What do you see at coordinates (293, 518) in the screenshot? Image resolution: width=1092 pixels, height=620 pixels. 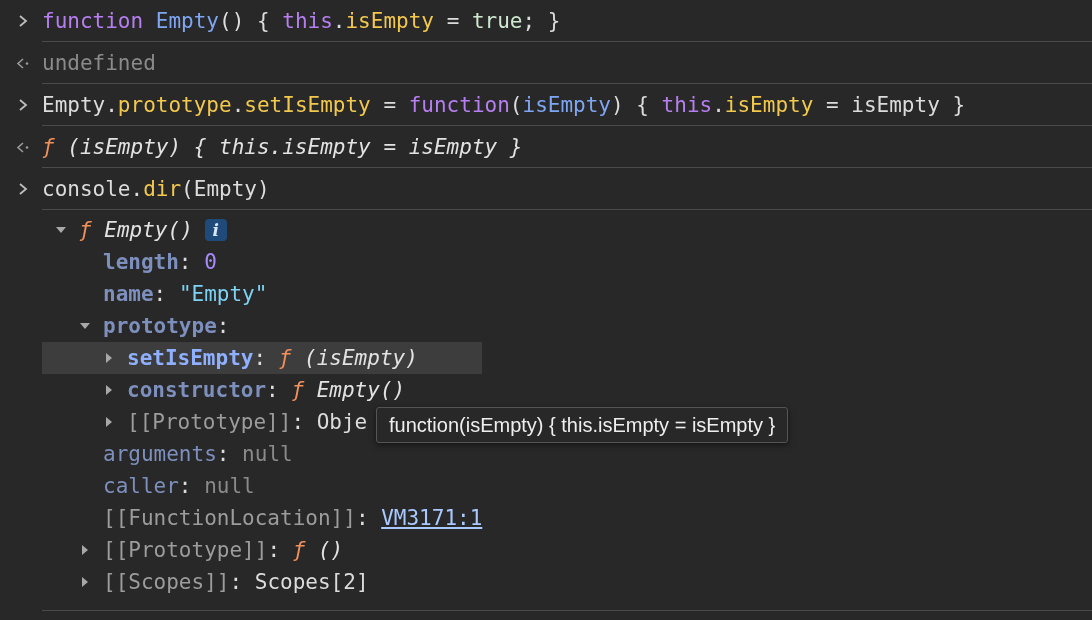 I see `property-text: [[FunctionLocation]]: VM3171:1` at bounding box center [293, 518].